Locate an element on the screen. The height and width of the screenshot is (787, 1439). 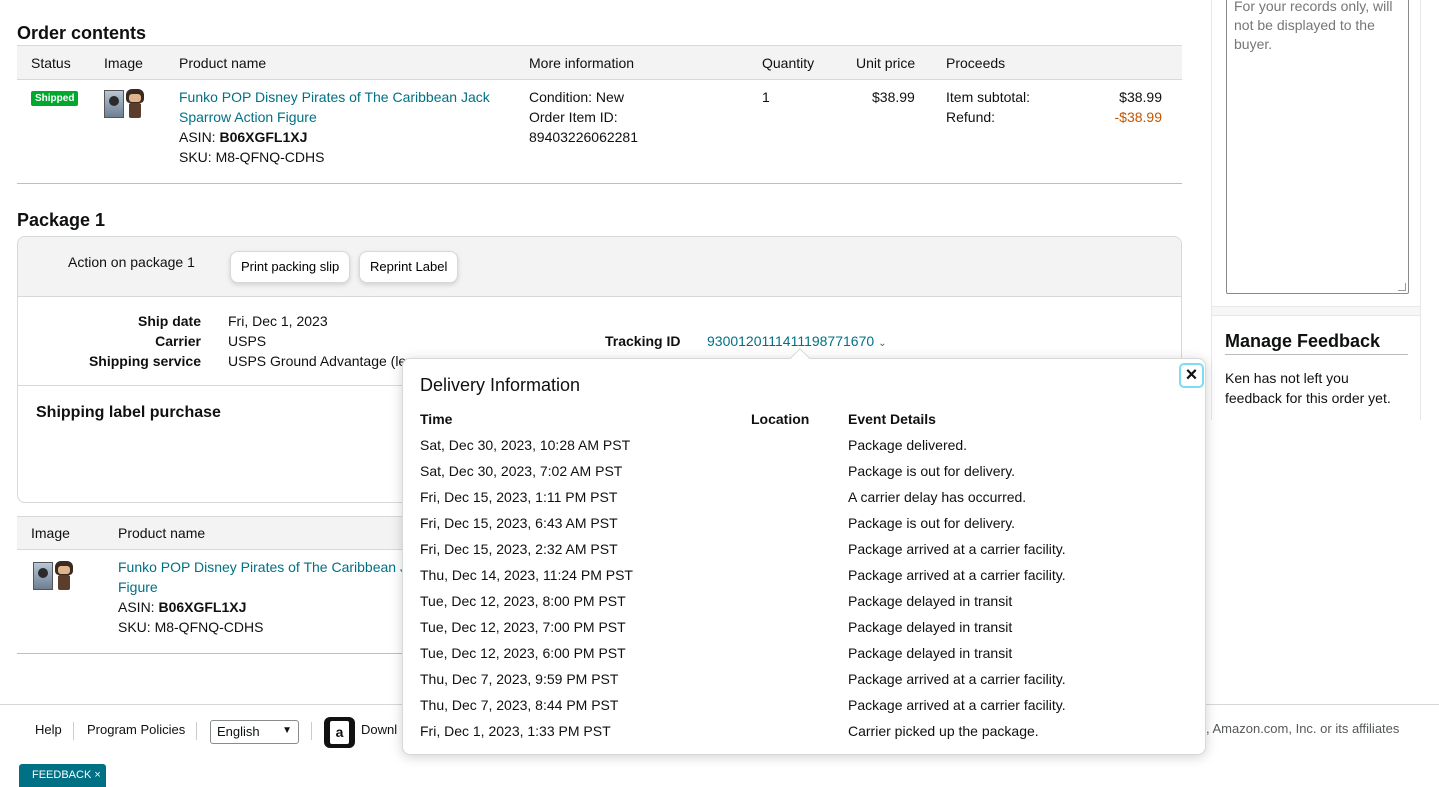
carrier-value: USPS is located at coordinates (247, 341).